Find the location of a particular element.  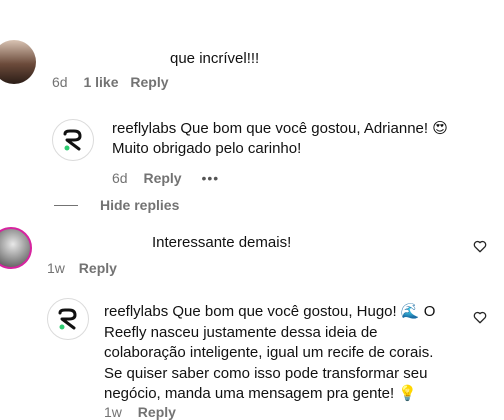

comment-meta: 6d 1 like Reply is located at coordinates (110, 82).